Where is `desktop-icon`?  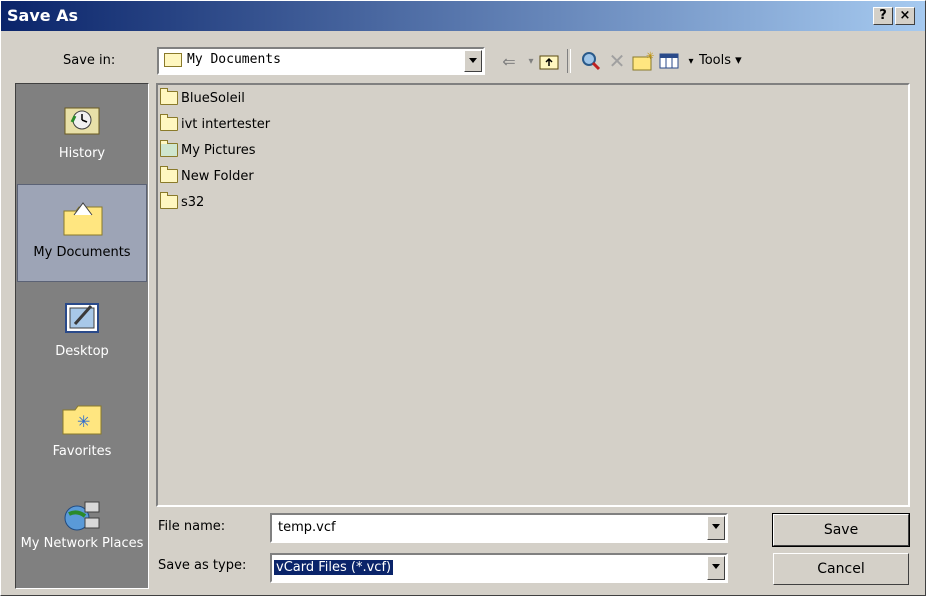
desktop-icon is located at coordinates (82, 318).